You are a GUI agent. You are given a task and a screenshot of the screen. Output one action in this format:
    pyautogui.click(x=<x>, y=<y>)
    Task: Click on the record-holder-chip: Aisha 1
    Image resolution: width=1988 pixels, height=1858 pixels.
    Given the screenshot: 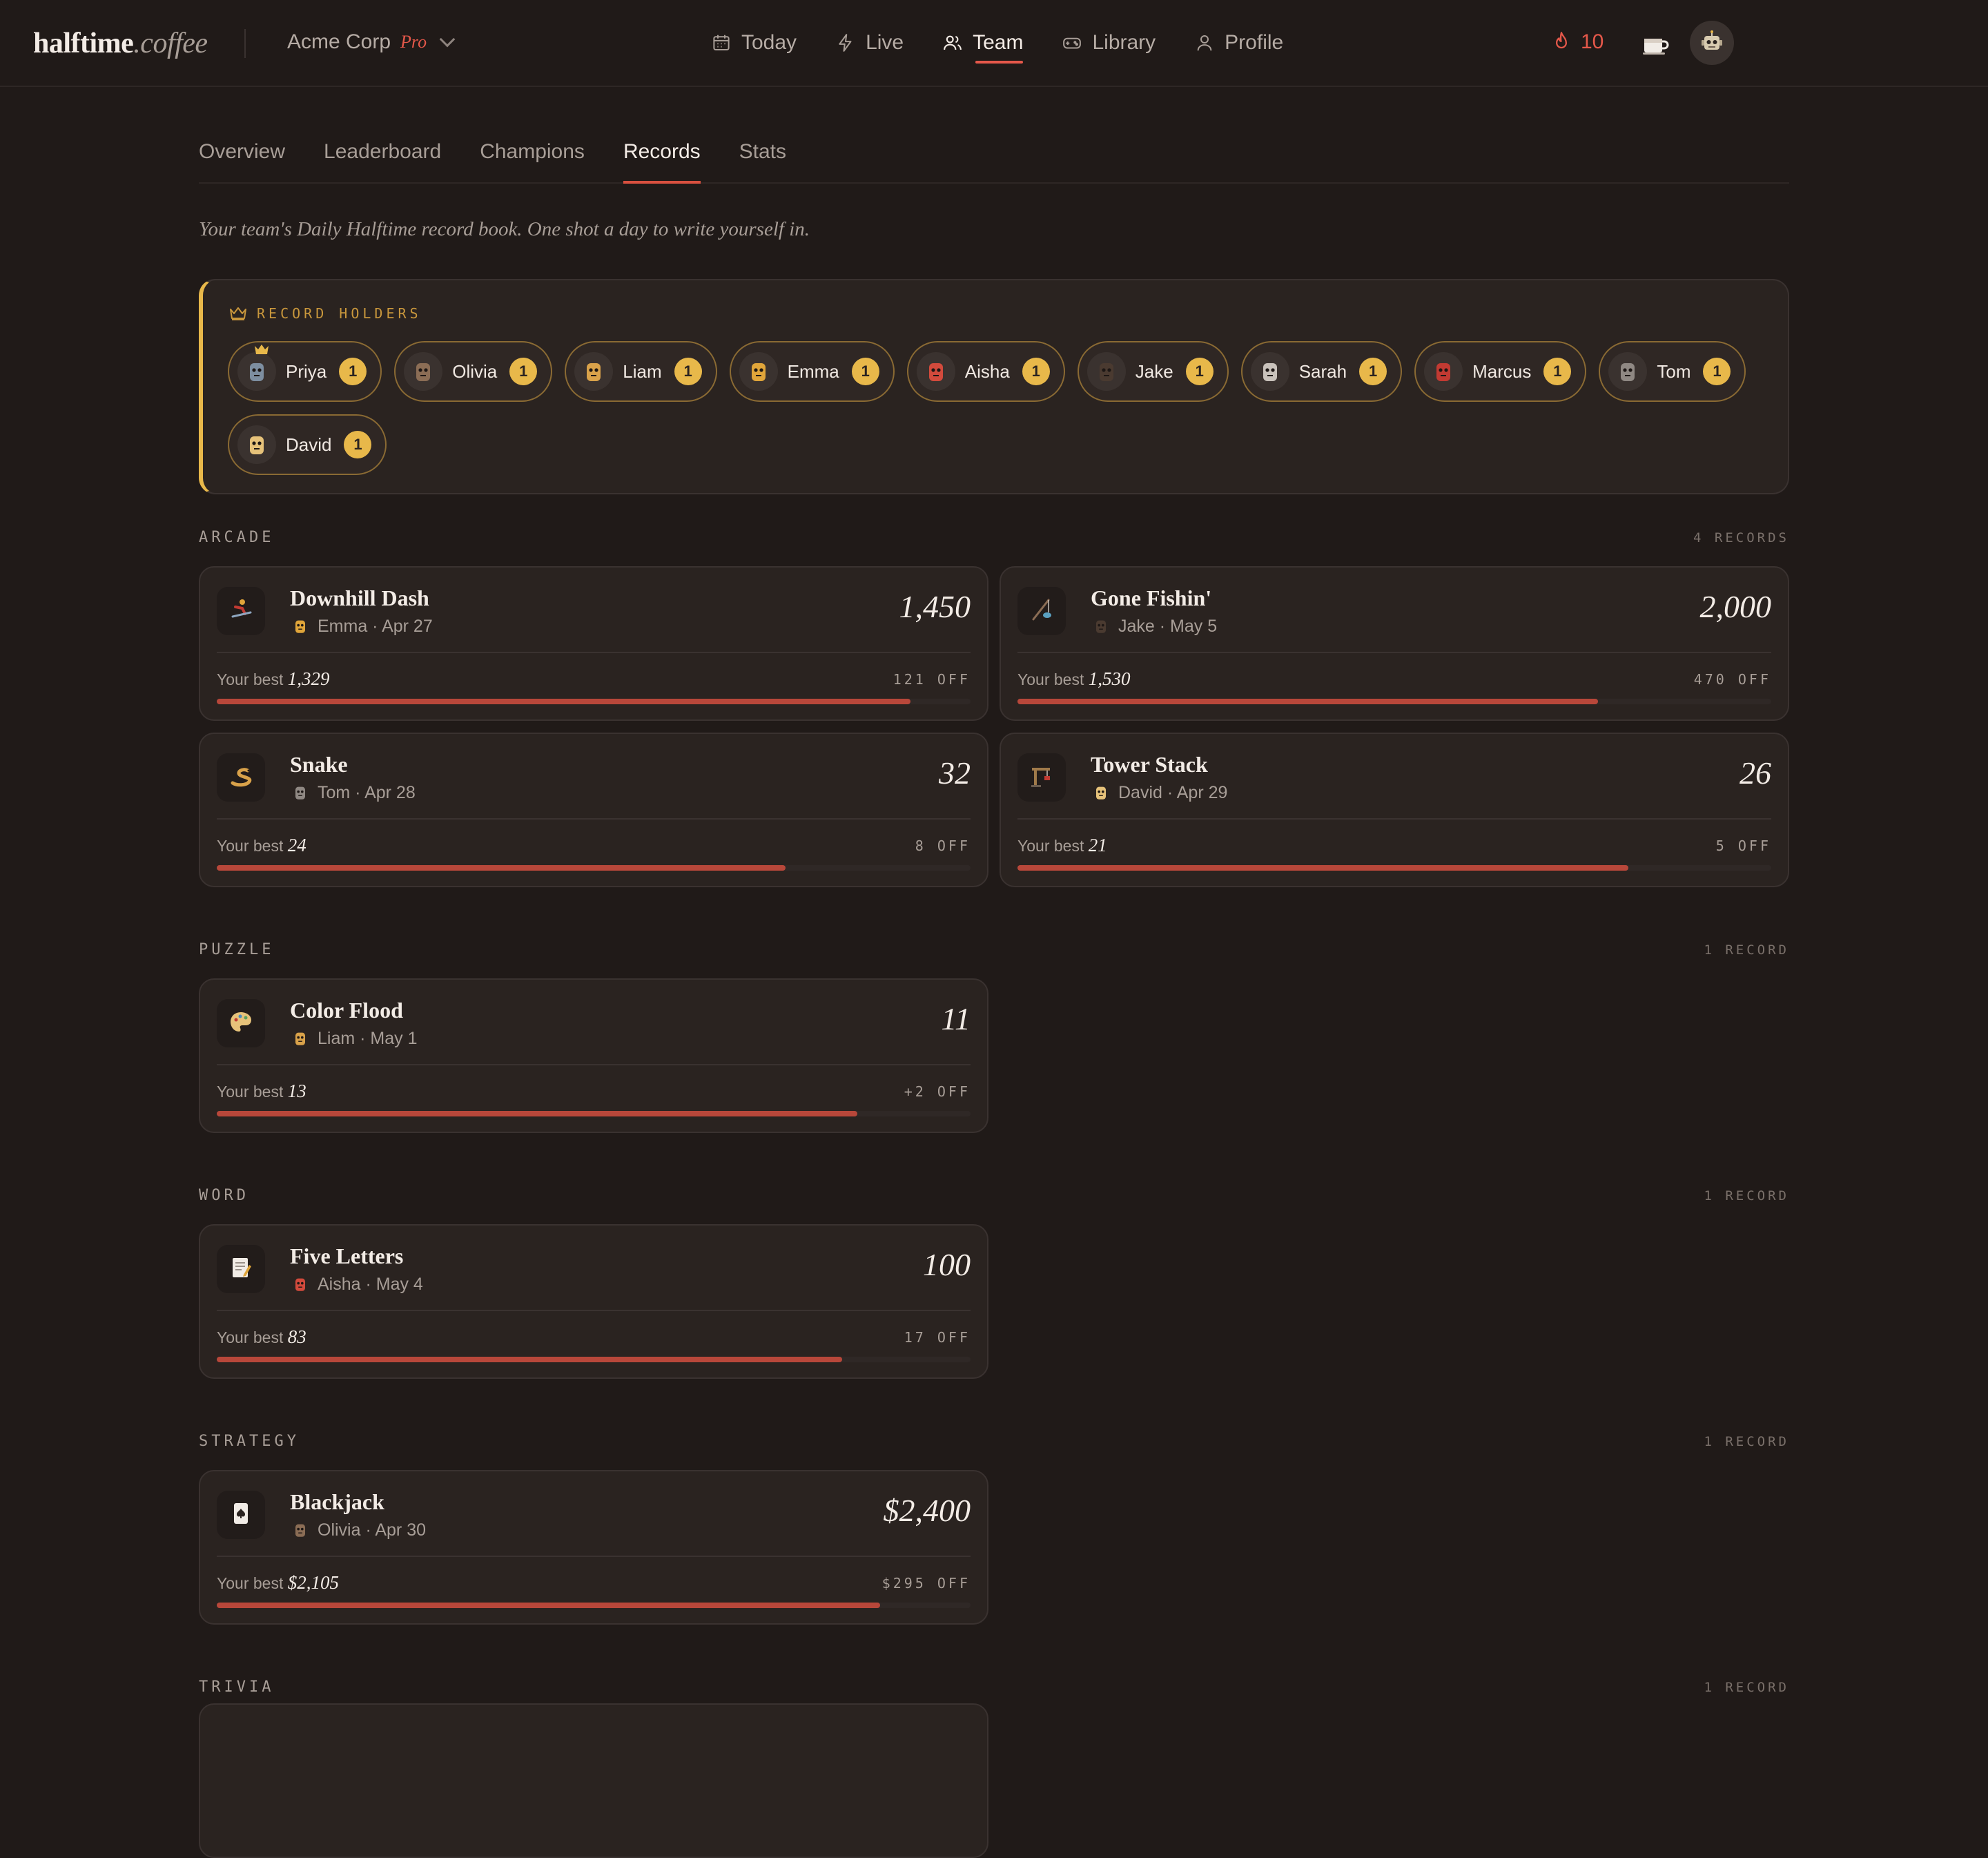 What is the action you would take?
    pyautogui.click(x=985, y=371)
    